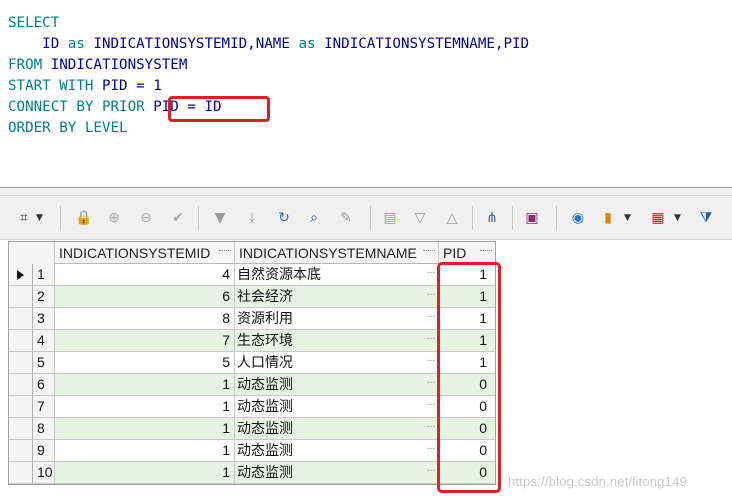 The image size is (732, 502). I want to click on cell-indicationsystemid: 7, so click(145, 340).